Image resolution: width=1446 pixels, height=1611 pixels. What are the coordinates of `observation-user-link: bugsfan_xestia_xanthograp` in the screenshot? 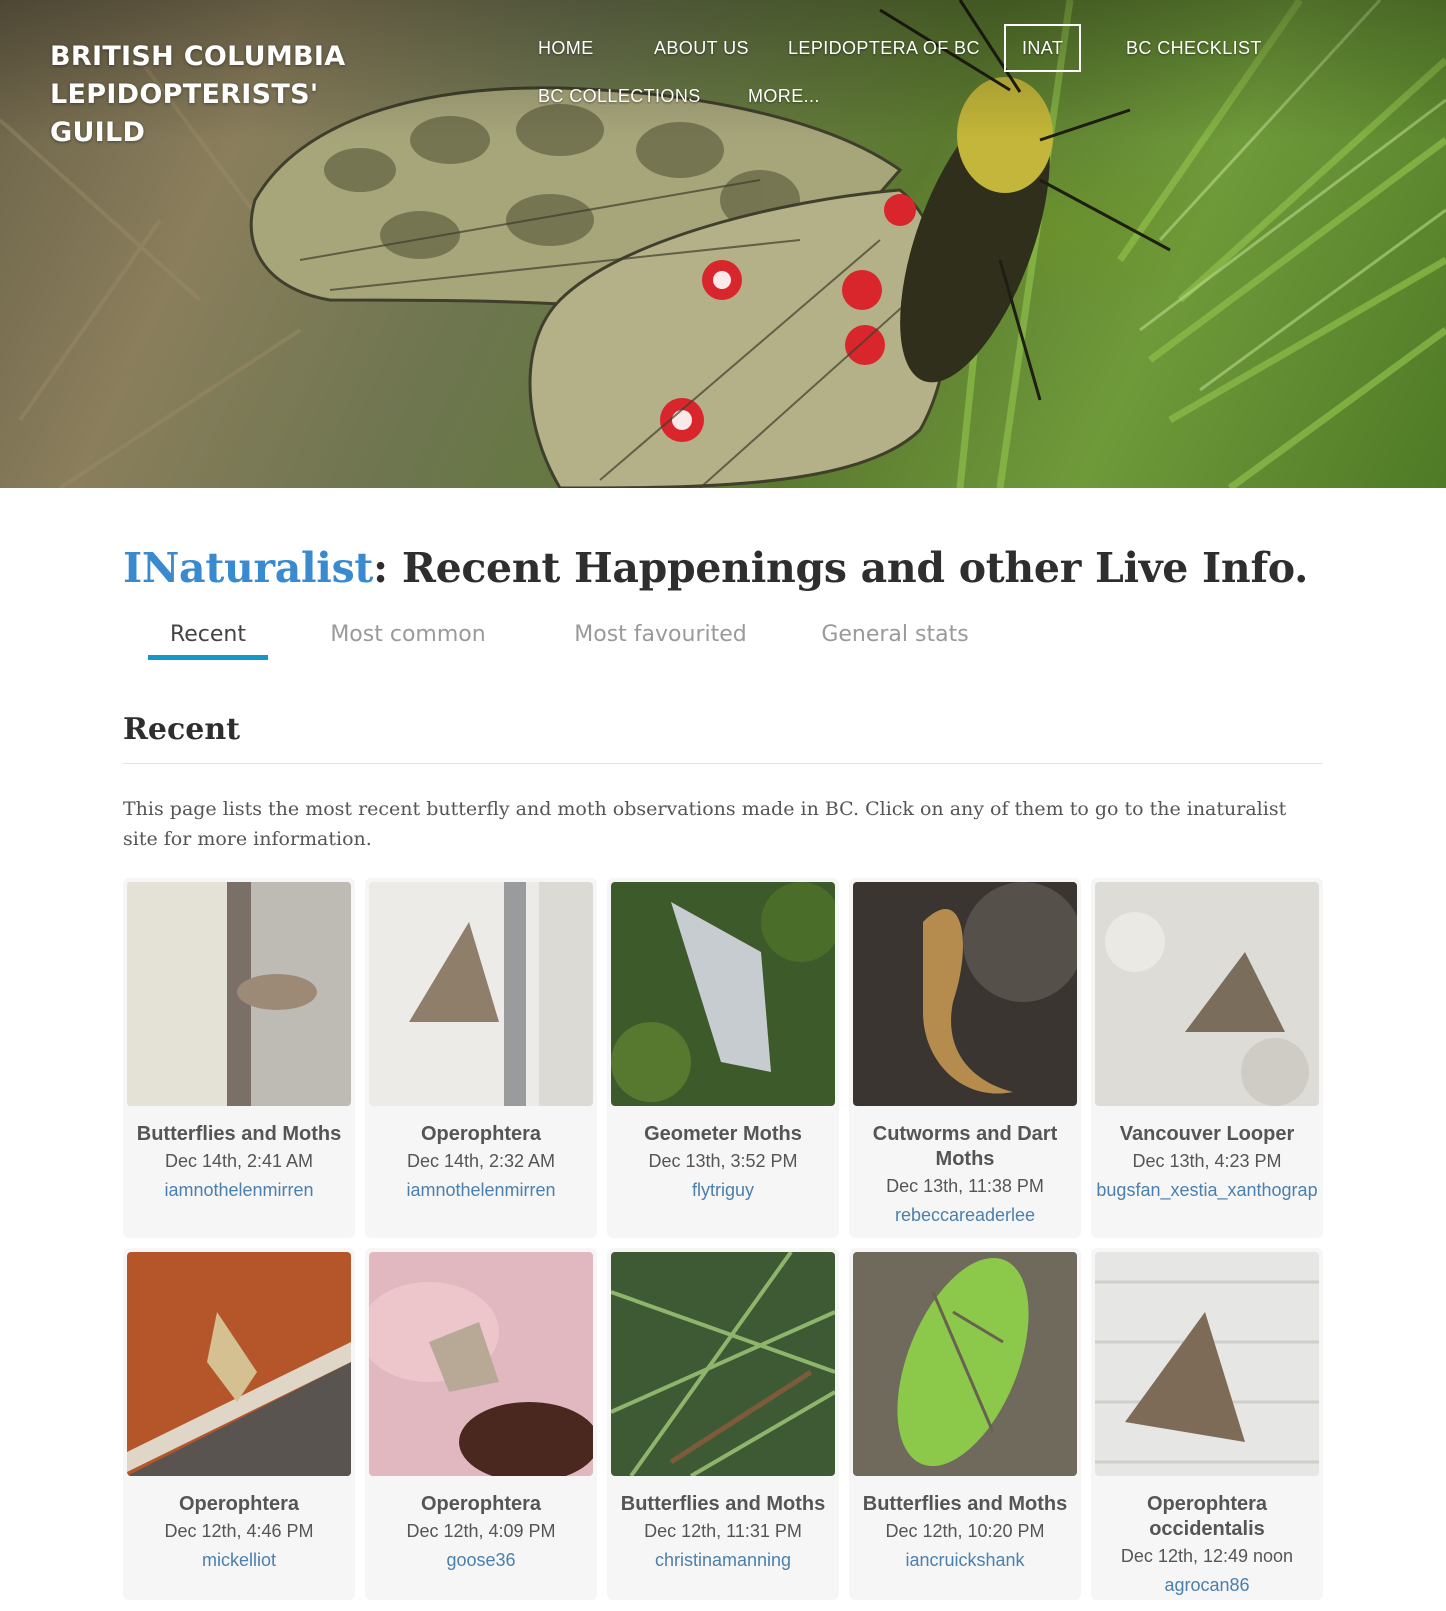 It's located at (1207, 1190).